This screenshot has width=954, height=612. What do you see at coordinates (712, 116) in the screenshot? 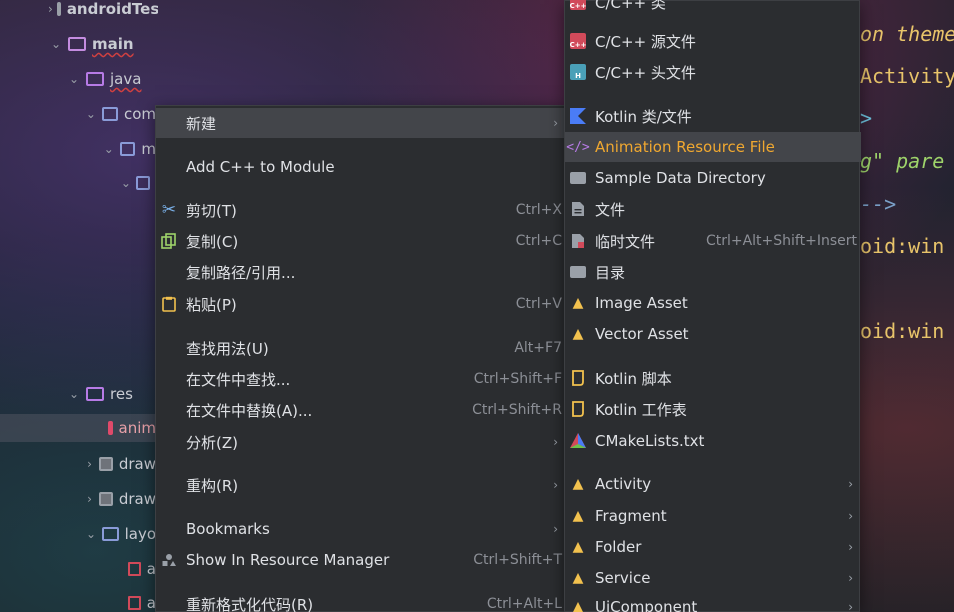
I see `submenu-item-kotlin-class: Kotlin 类/文件` at bounding box center [712, 116].